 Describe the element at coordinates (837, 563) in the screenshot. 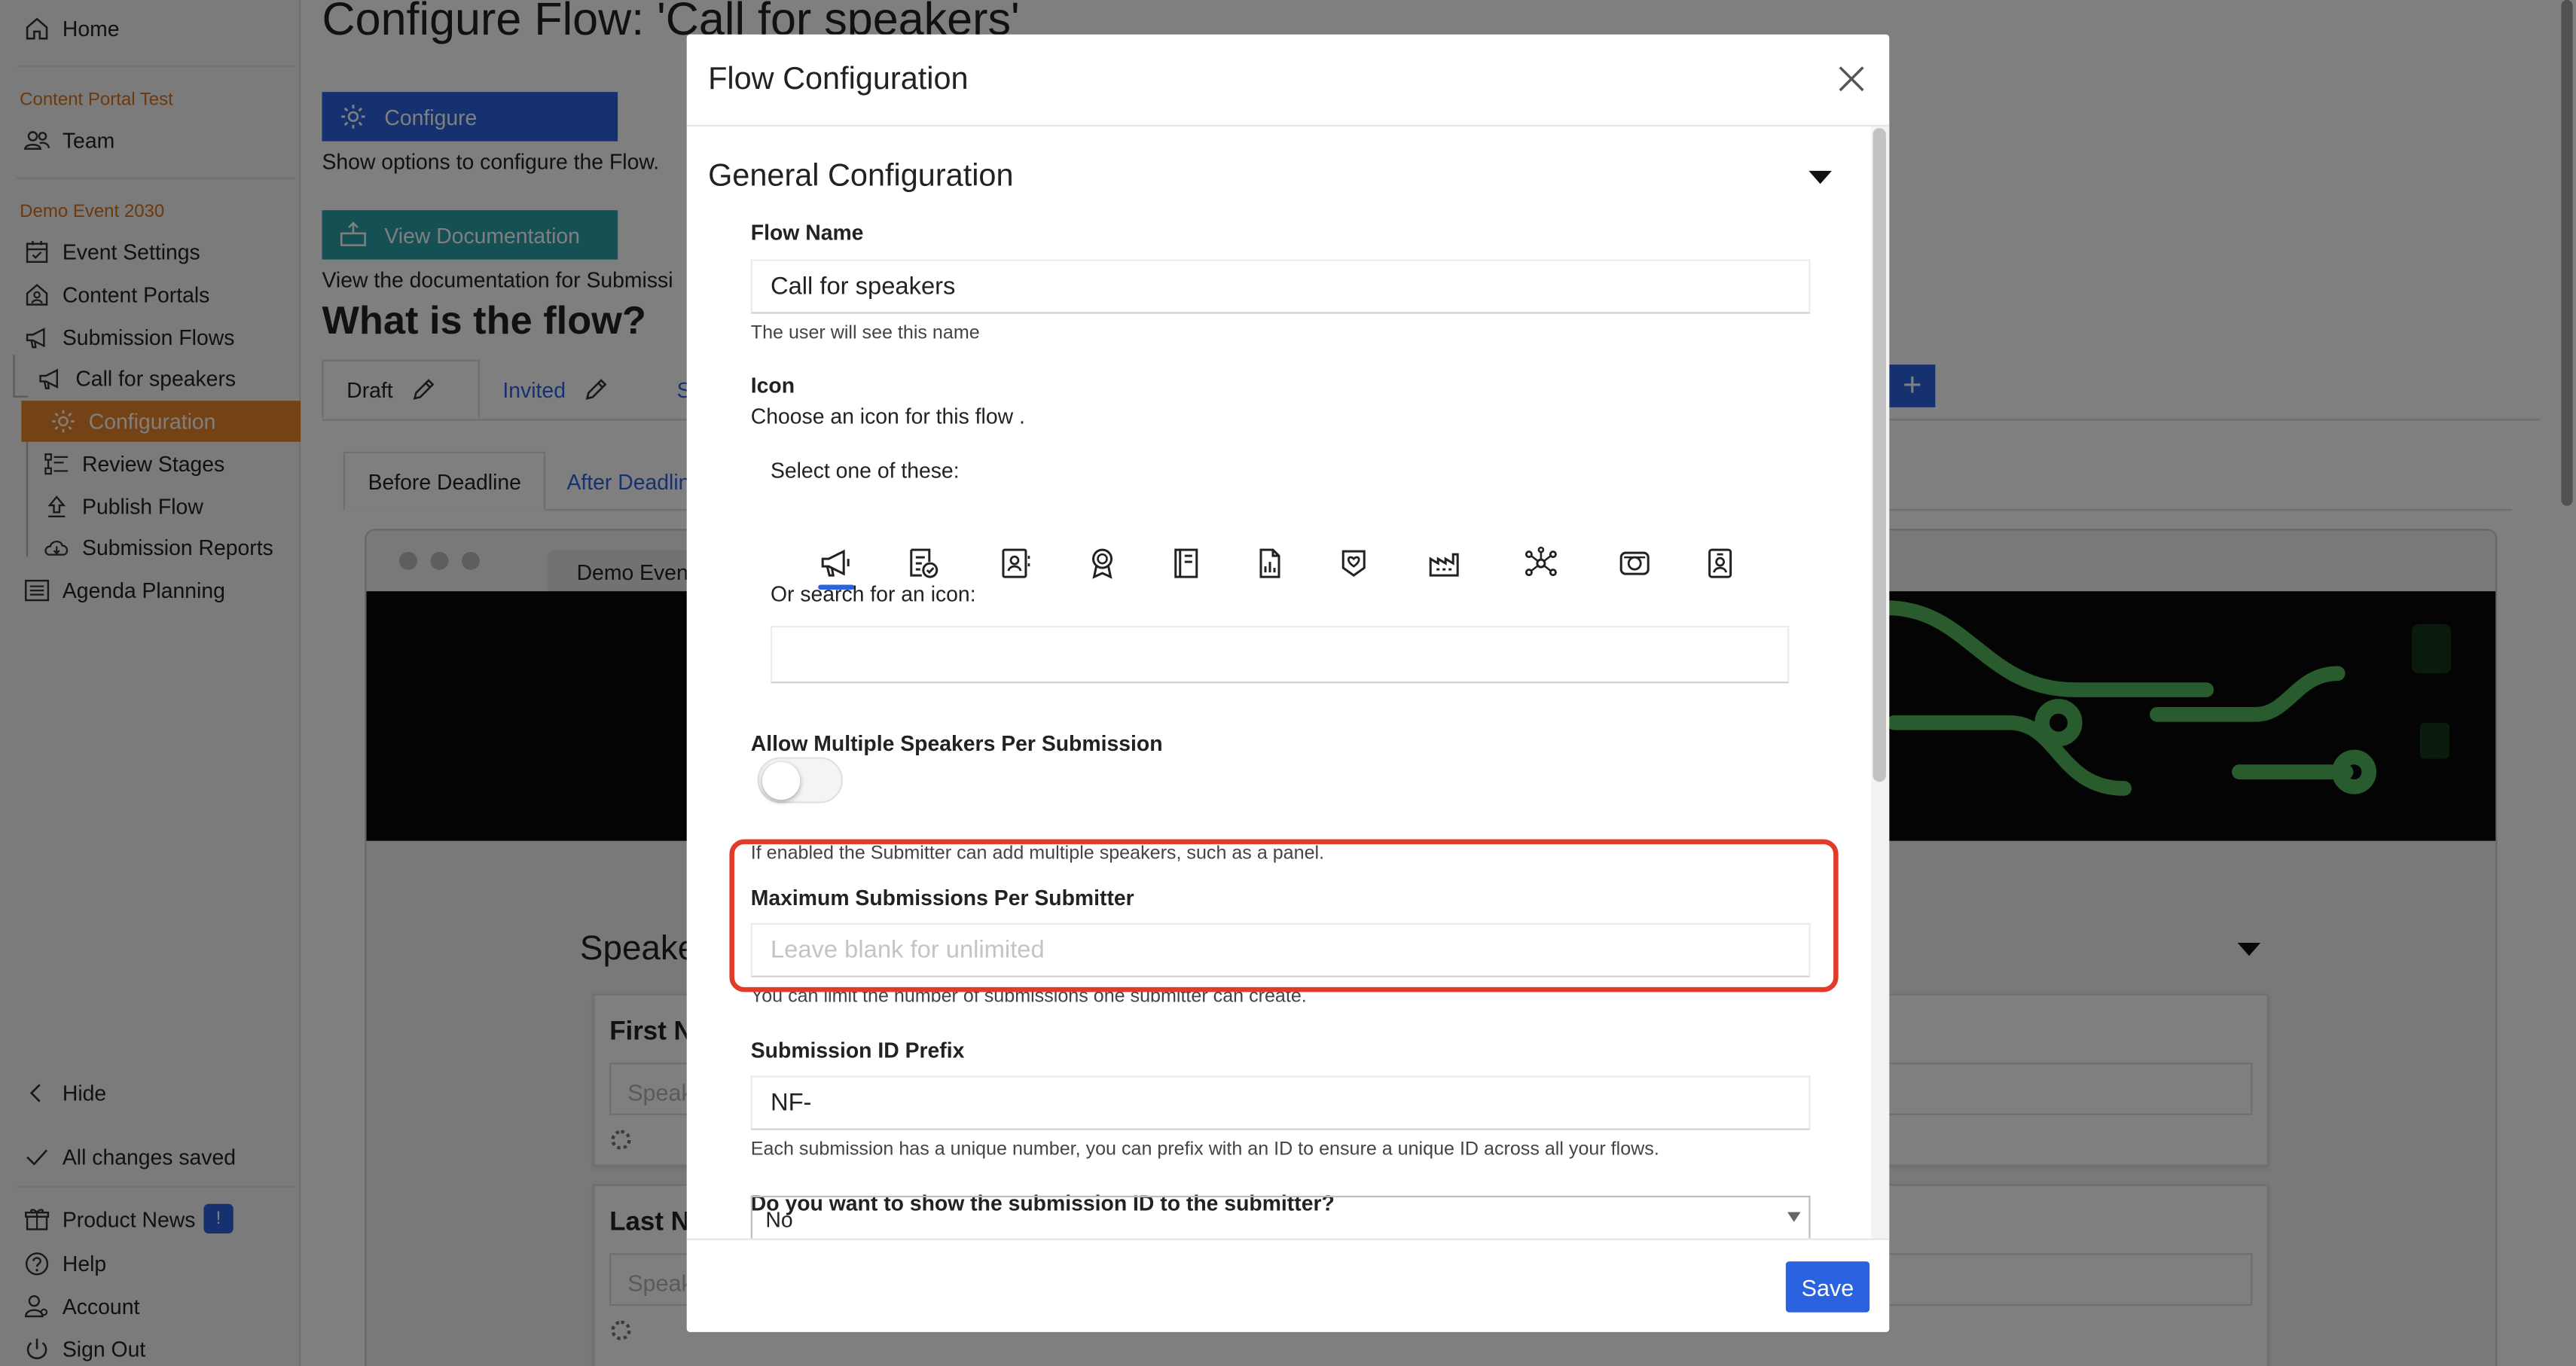

I see `megaphone-icon` at that location.